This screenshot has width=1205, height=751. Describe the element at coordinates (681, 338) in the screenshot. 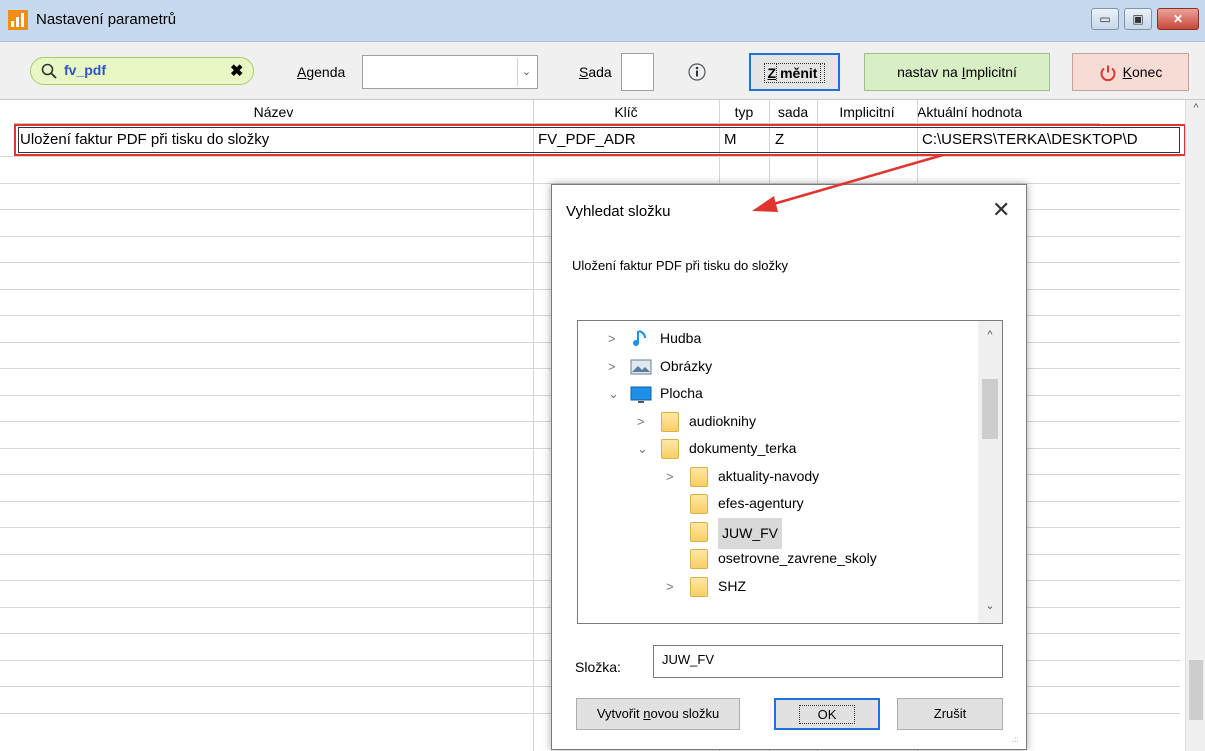

I see `tree-item-label: Hudba` at that location.